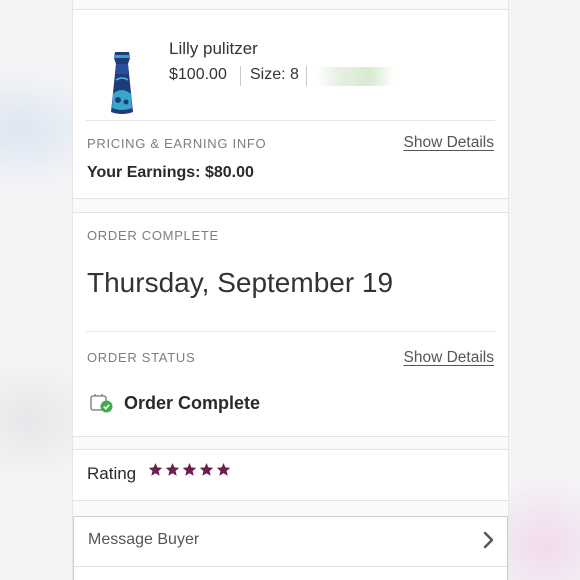 Image resolution: width=580 pixels, height=580 pixels. What do you see at coordinates (290, 475) in the screenshot?
I see `rating-card: Rating` at bounding box center [290, 475].